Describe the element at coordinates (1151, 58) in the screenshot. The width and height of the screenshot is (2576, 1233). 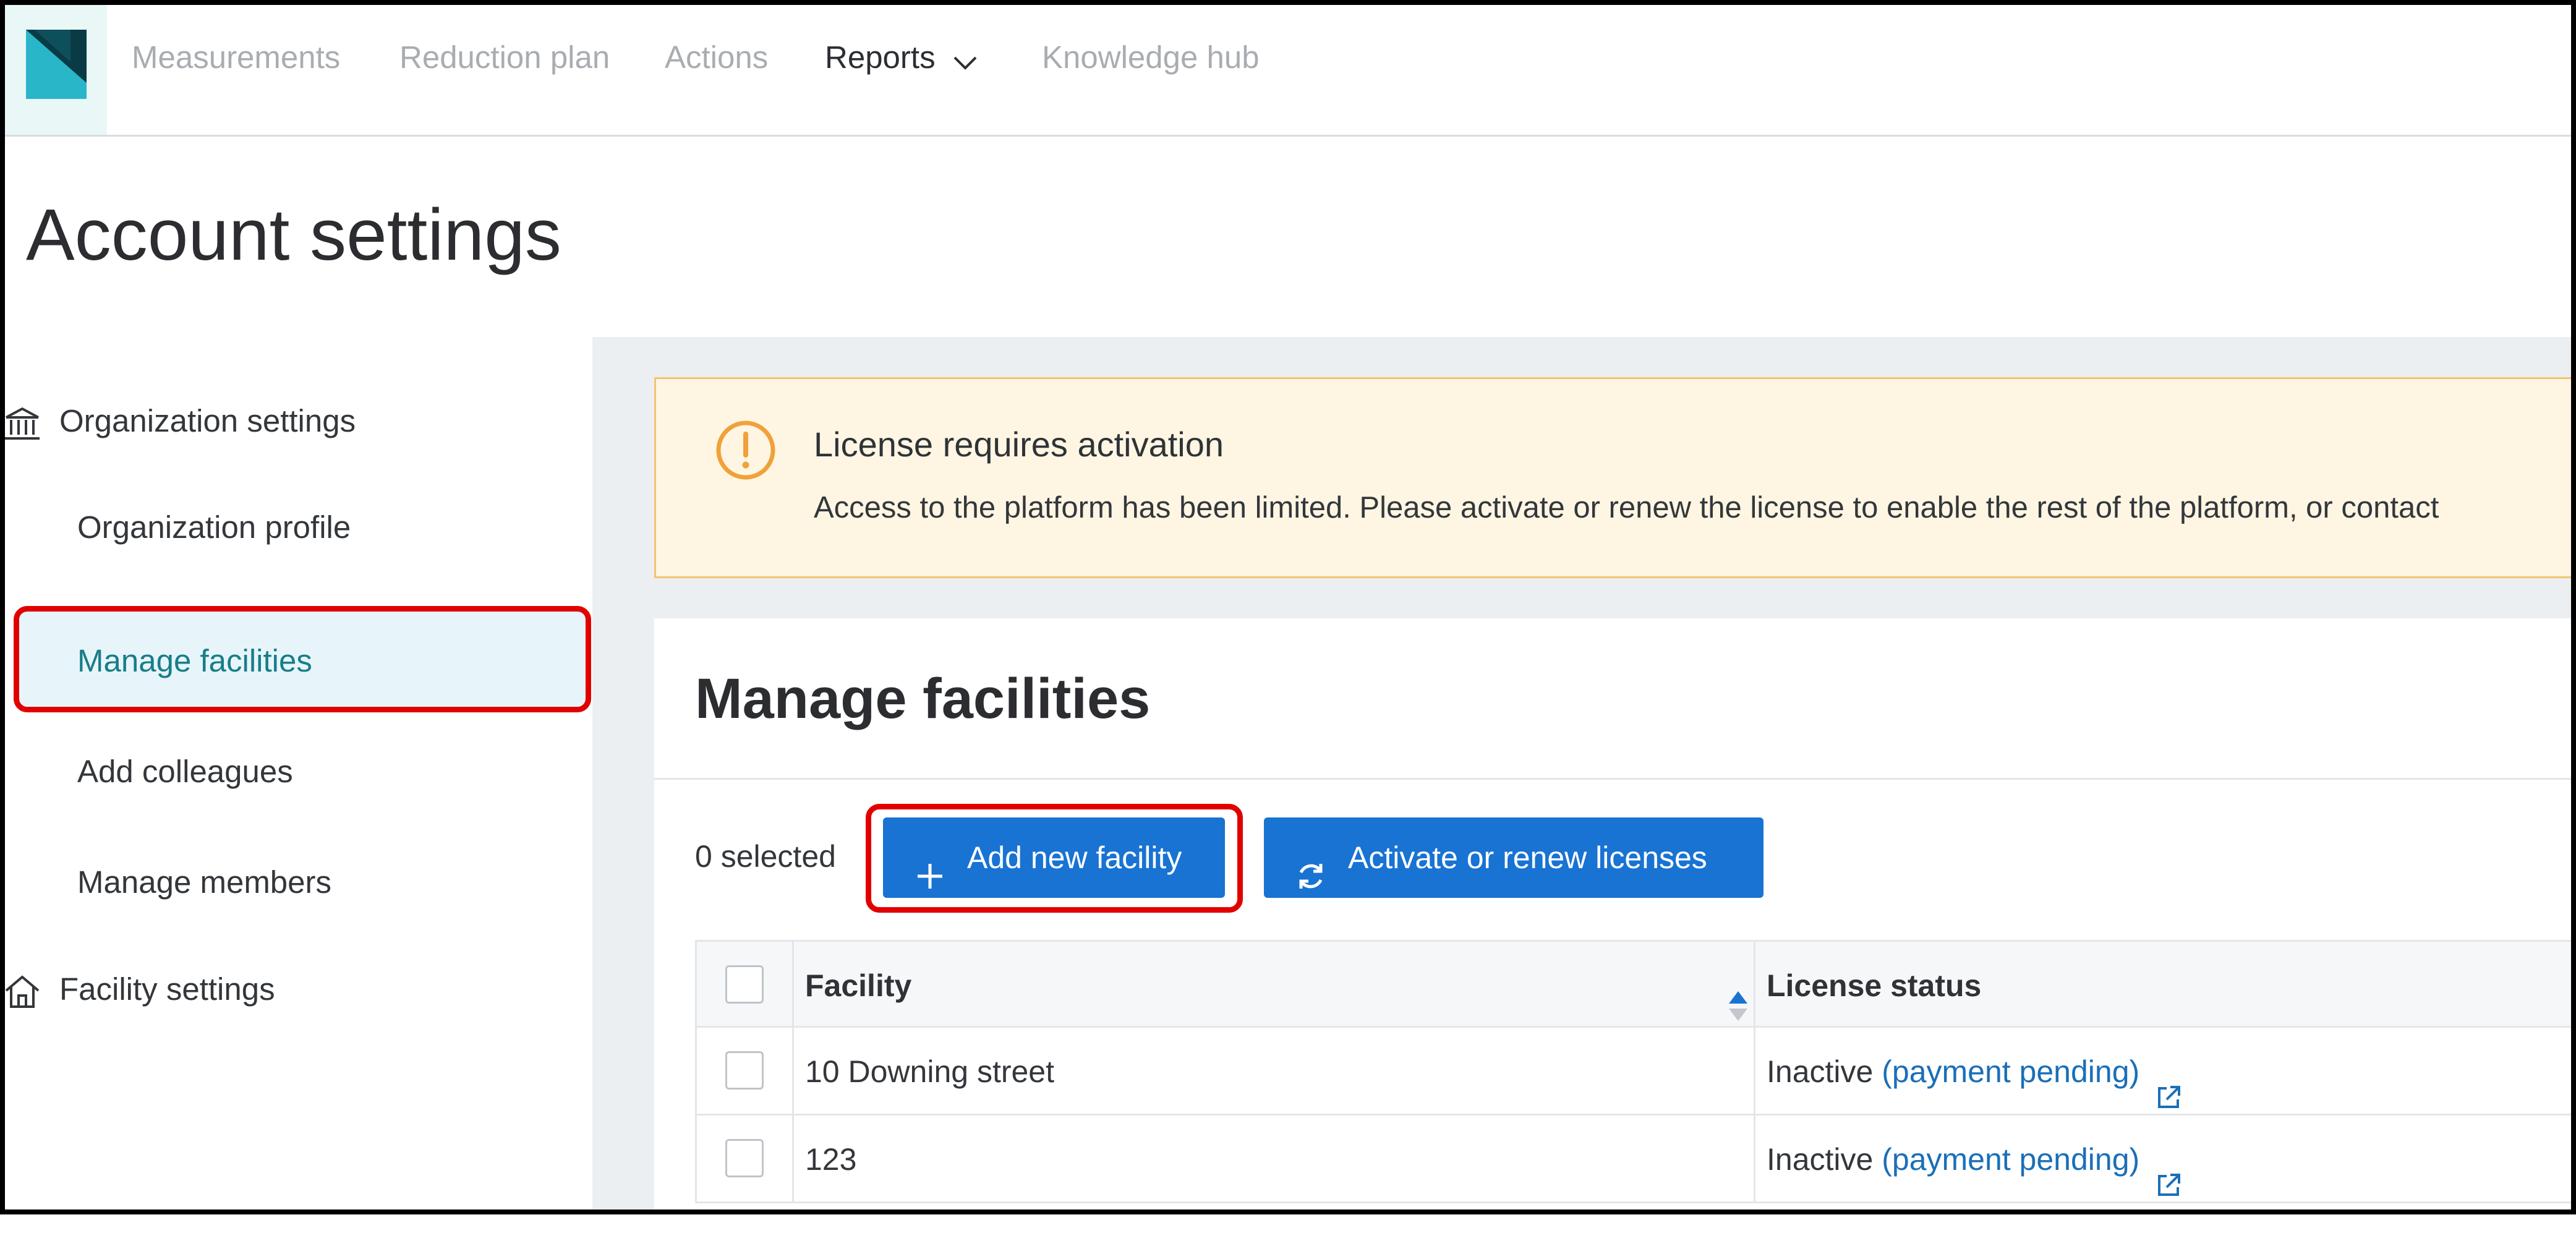
I see `nav-knowledge-hub: Knowledge hub` at that location.